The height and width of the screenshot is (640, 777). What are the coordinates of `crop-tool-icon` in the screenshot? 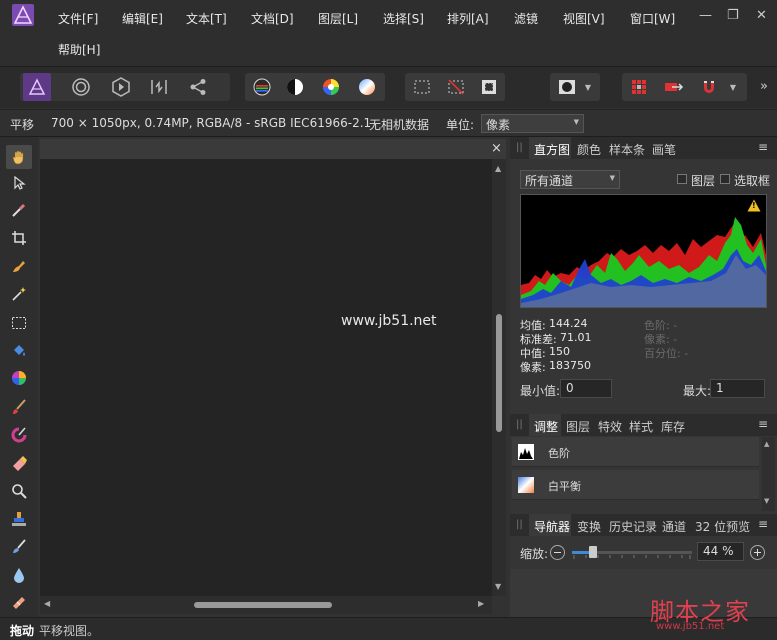 It's located at (19, 238).